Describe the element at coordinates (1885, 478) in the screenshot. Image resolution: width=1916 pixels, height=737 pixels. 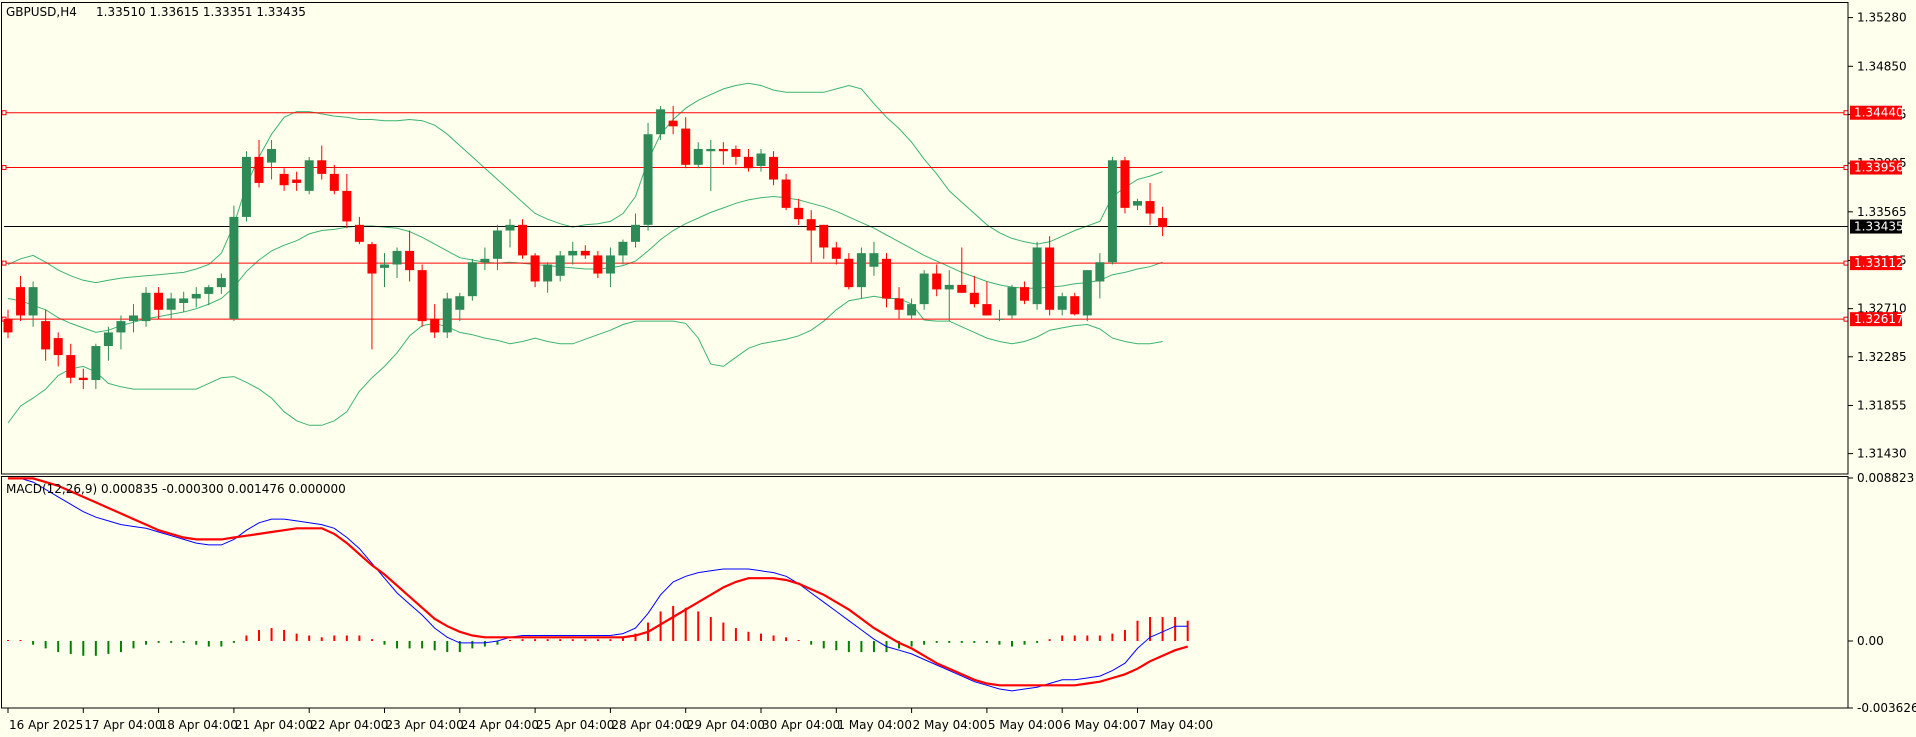
I see `macd-tick-label: 0.008823` at that location.